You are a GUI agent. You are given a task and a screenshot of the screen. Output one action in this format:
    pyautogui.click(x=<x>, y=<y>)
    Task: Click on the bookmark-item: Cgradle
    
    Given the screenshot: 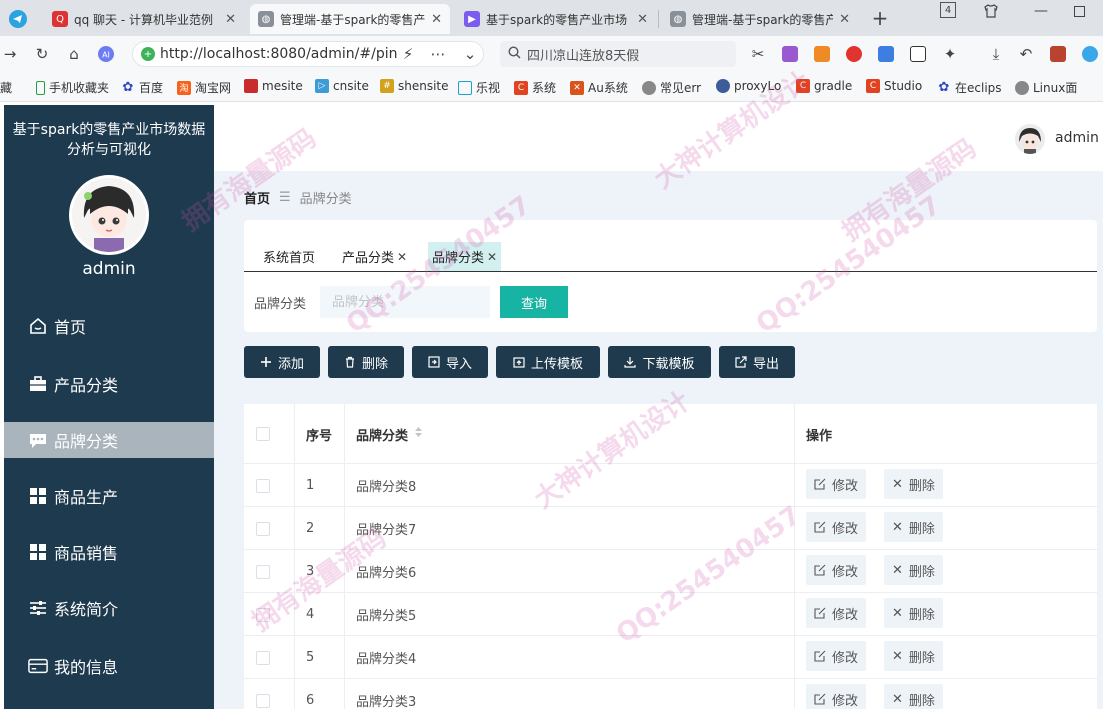 What is the action you would take?
    pyautogui.click(x=824, y=86)
    